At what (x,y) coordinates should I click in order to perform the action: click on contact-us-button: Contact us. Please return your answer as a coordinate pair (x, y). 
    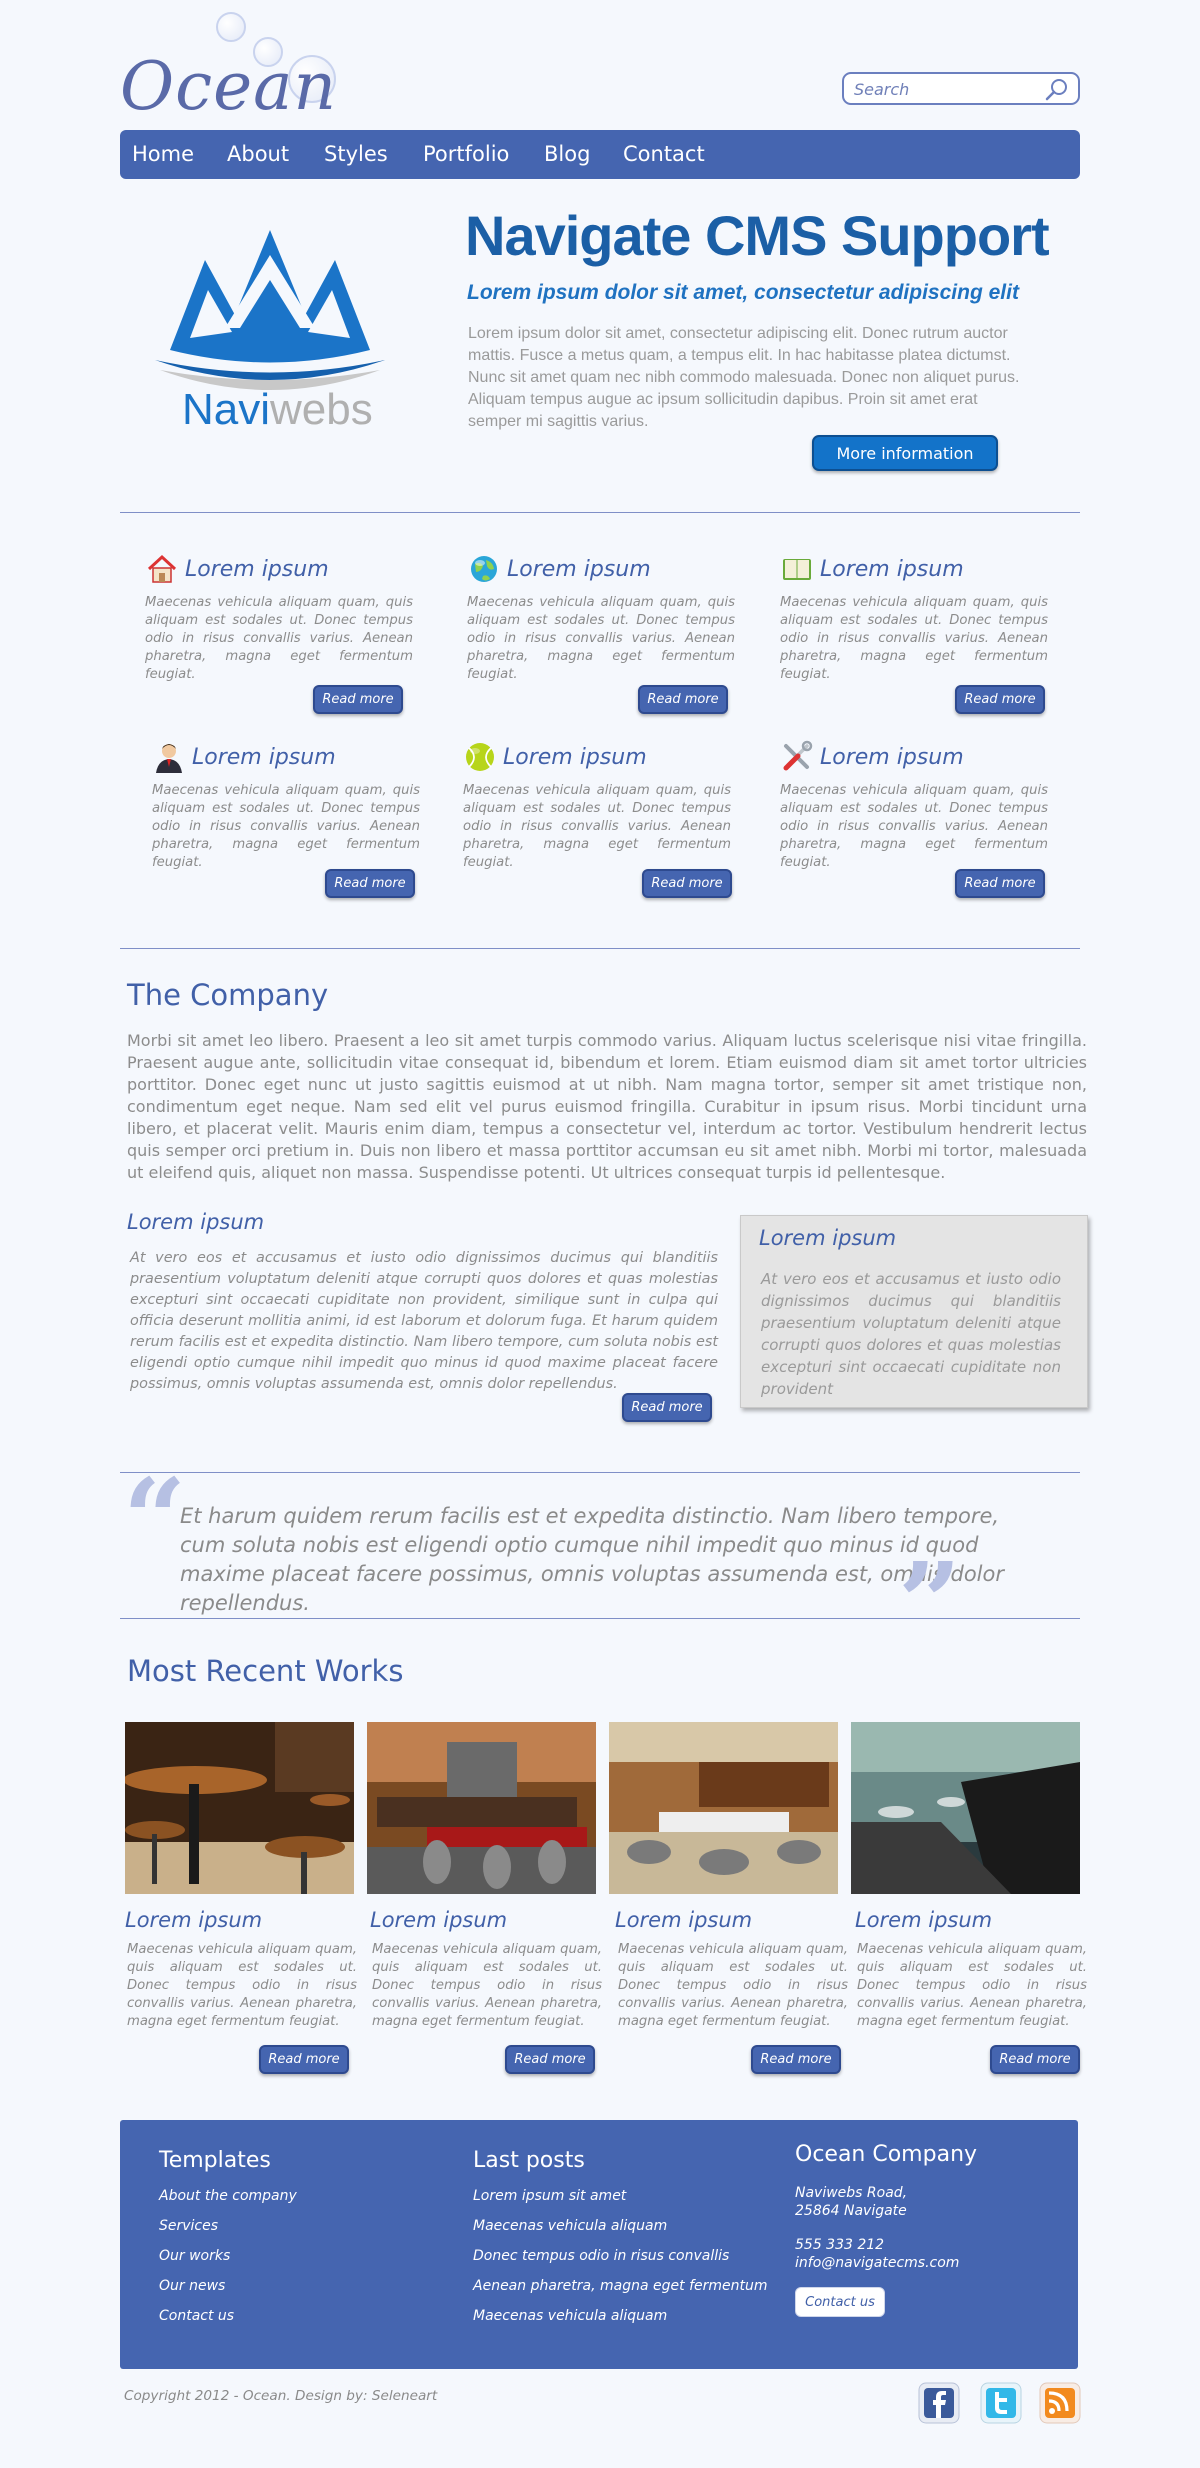
    Looking at the image, I should click on (840, 2302).